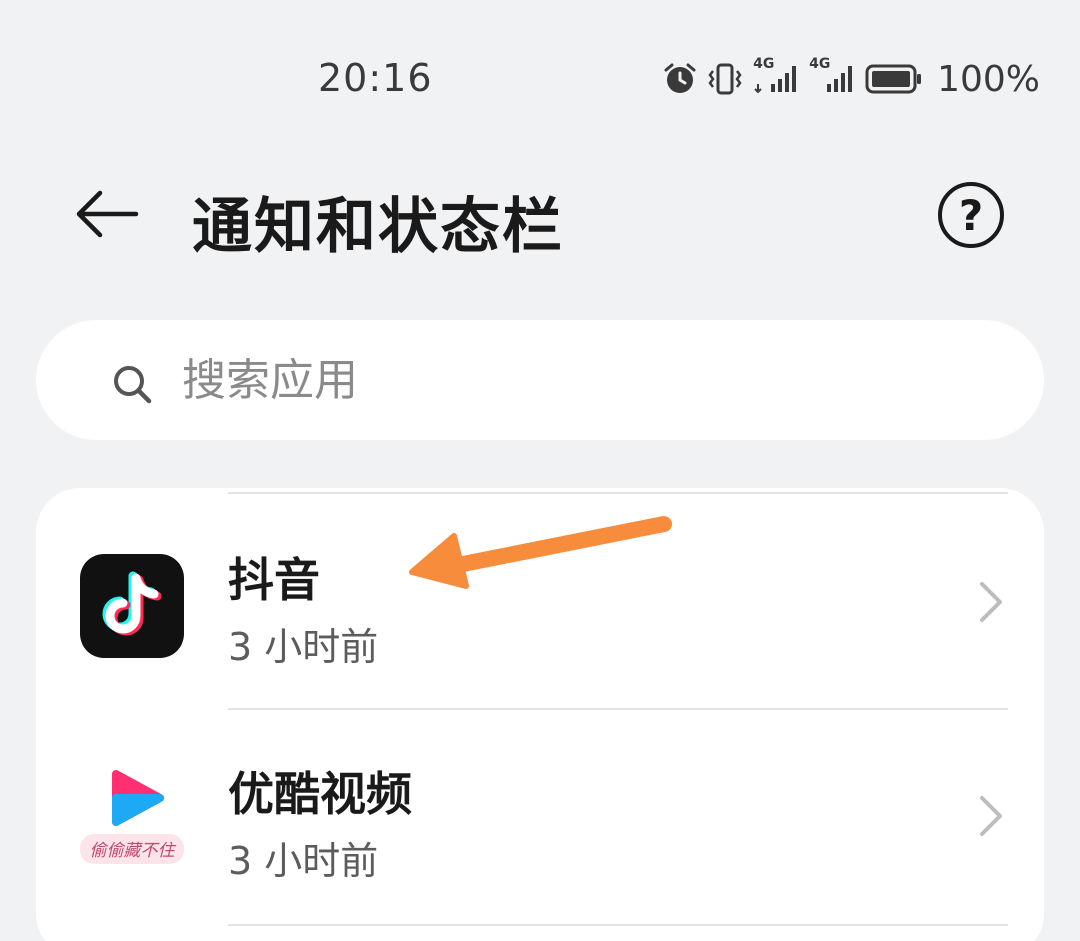 Image resolution: width=1080 pixels, height=941 pixels. Describe the element at coordinates (988, 79) in the screenshot. I see `battery-percent: 100%` at that location.